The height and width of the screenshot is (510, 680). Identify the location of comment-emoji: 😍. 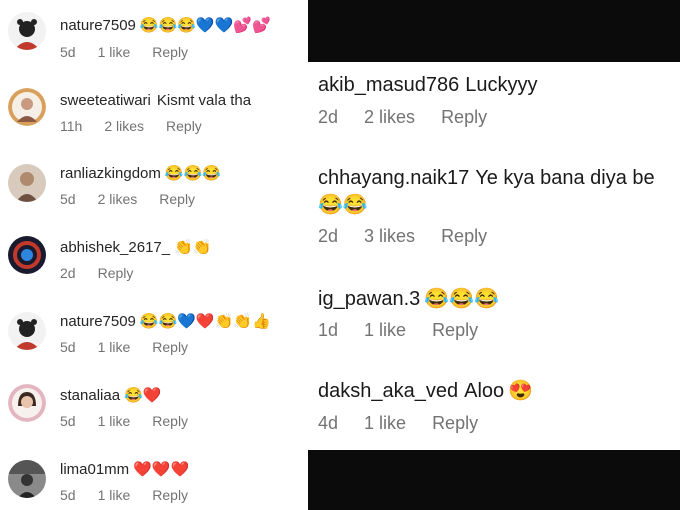
(521, 391).